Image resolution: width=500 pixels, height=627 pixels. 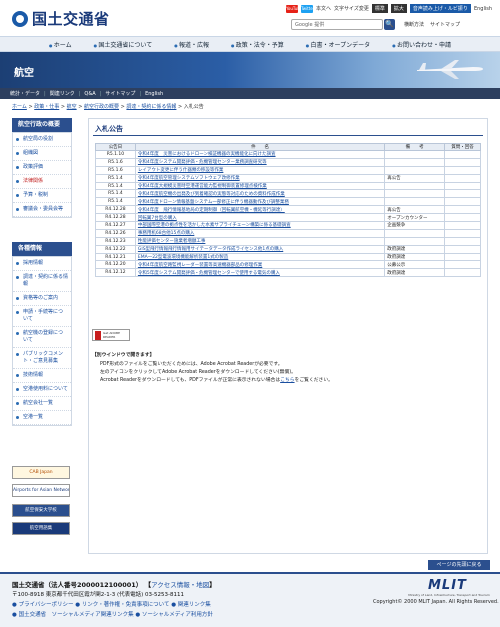 What do you see at coordinates (42, 140) in the screenshot?
I see `sidebar-item-role: 航空局の役割` at bounding box center [42, 140].